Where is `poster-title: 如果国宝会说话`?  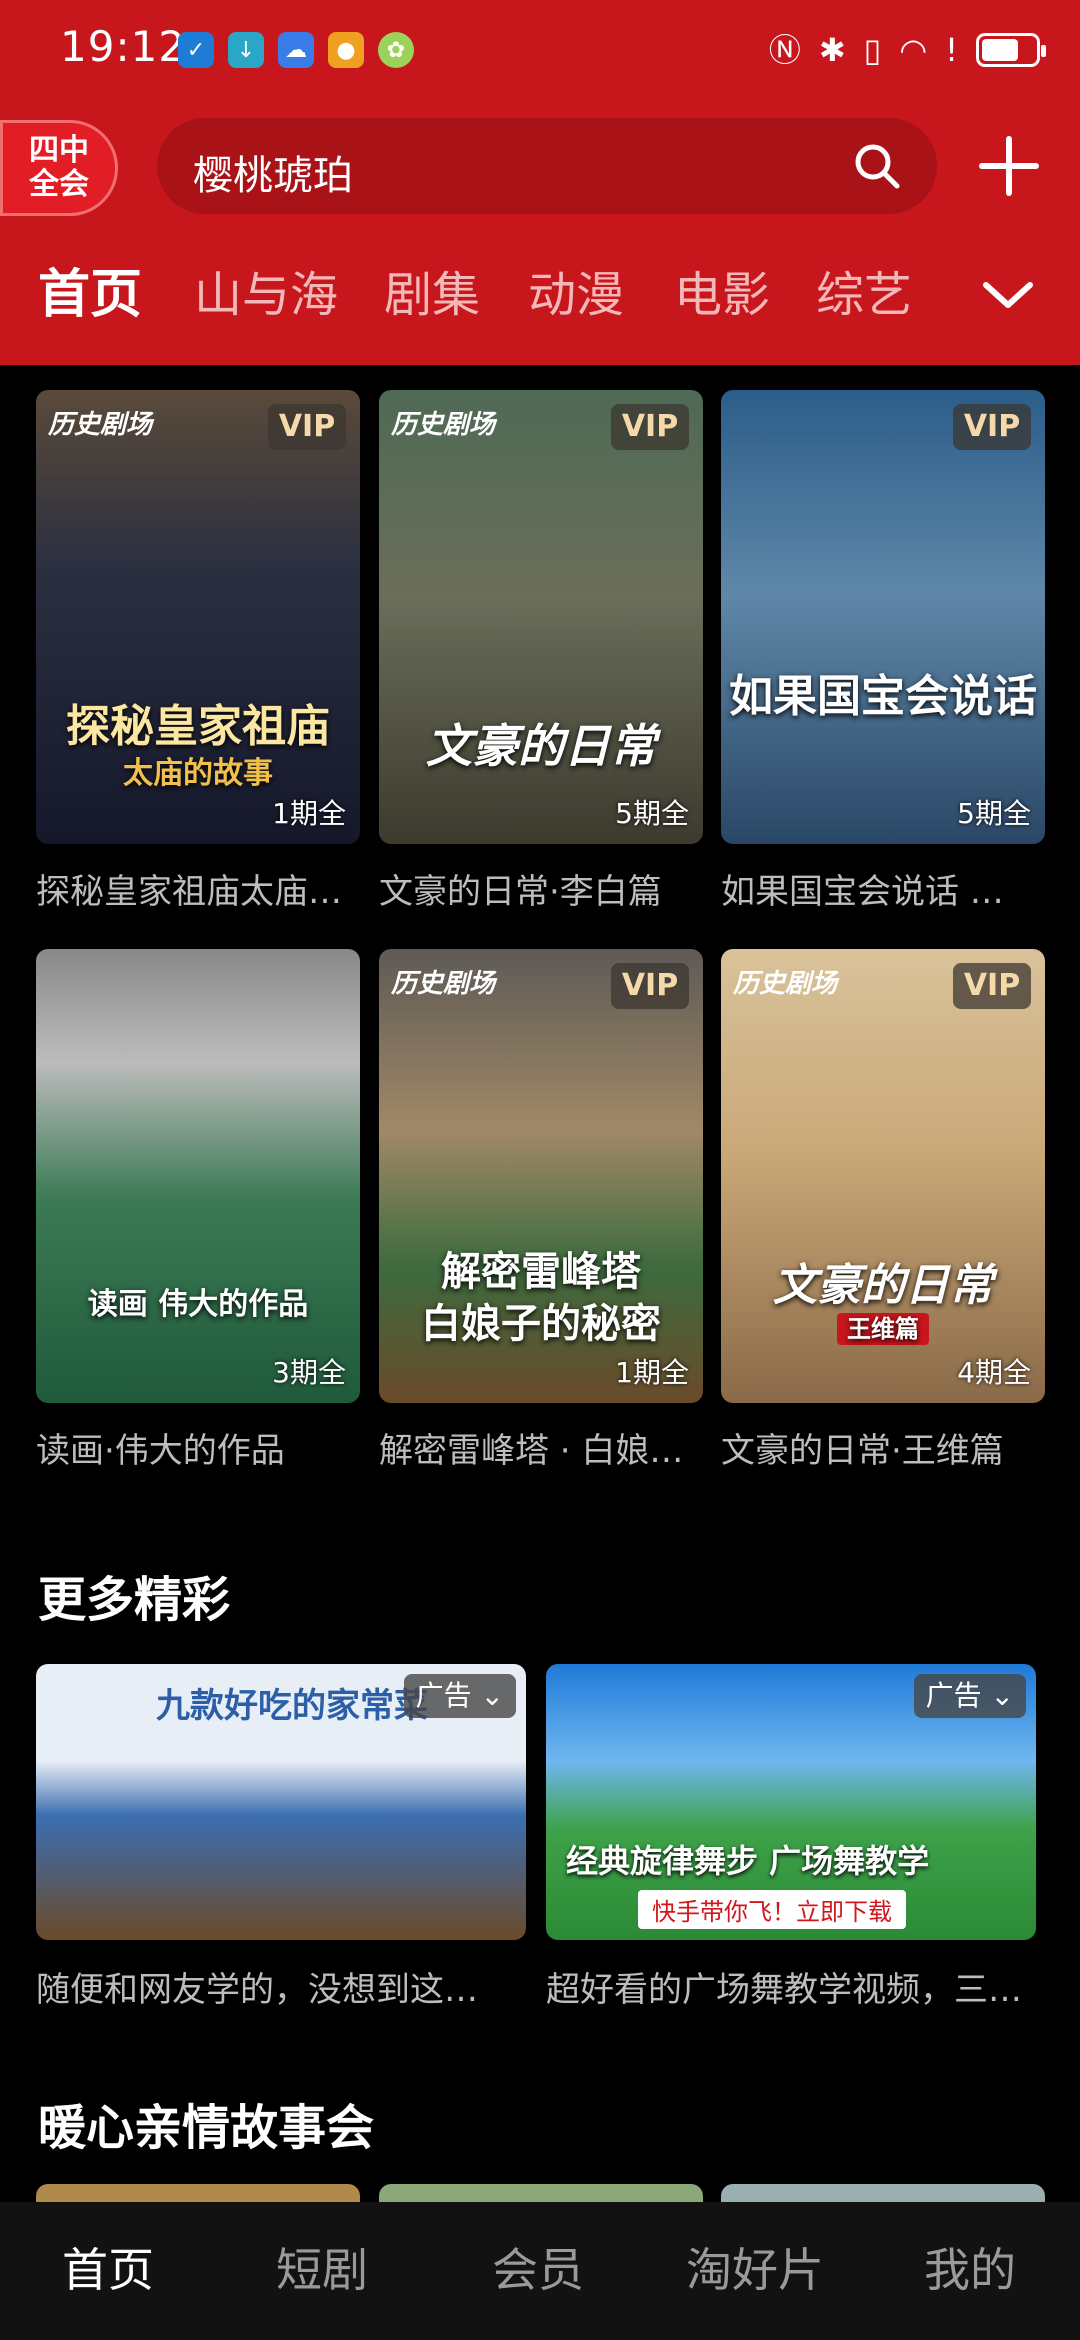
poster-title: 如果国宝会说话 is located at coordinates (883, 696).